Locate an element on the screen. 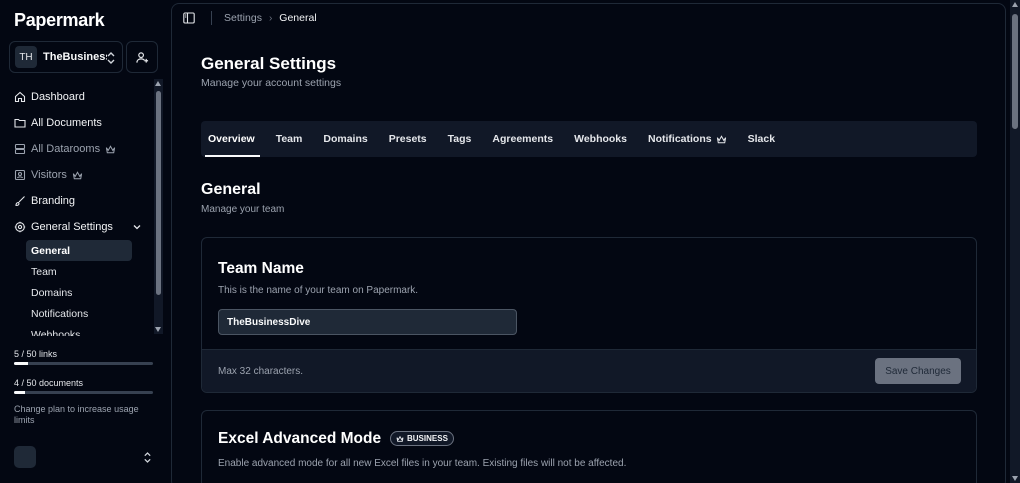 The image size is (1020, 483). links-usage-fill is located at coordinates (21, 363).